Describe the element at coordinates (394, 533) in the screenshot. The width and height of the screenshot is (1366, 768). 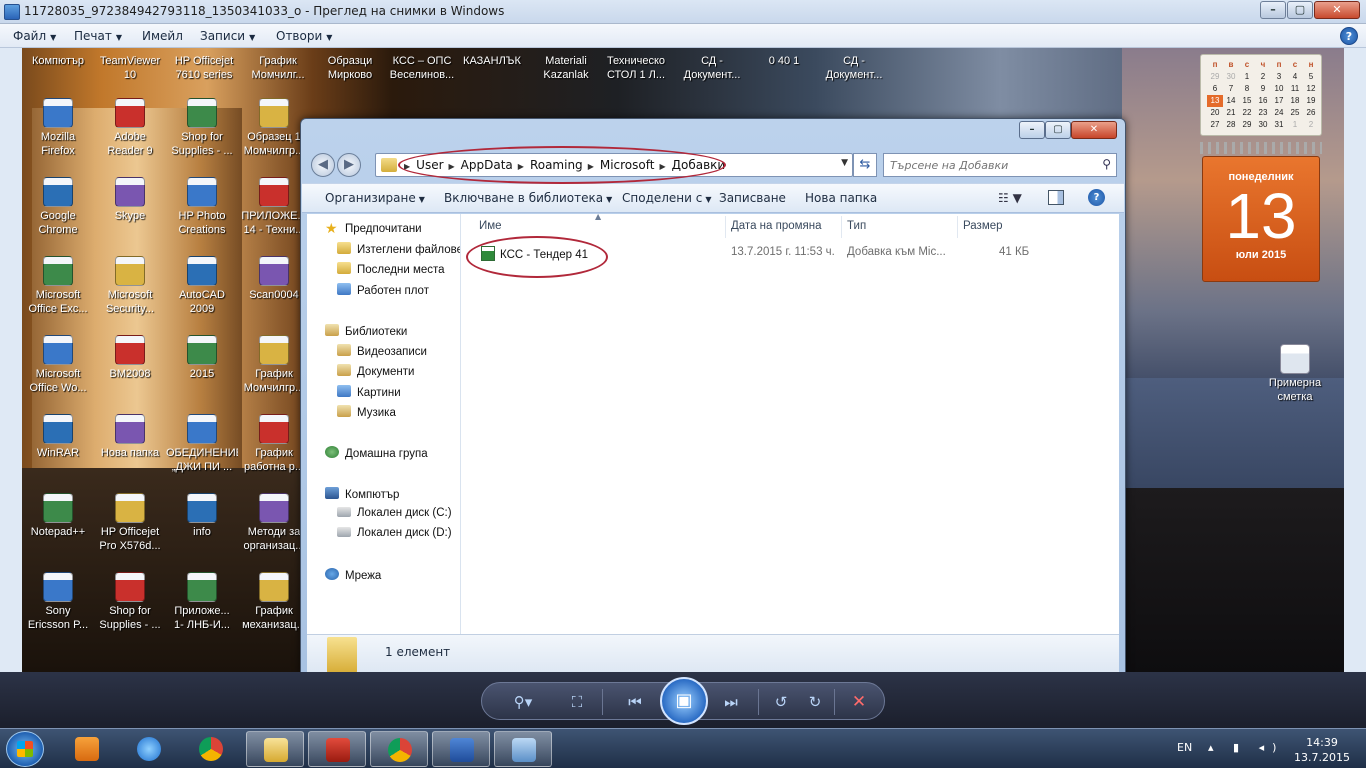
I see `nav-drive-d: Локален диск (D:)` at that location.